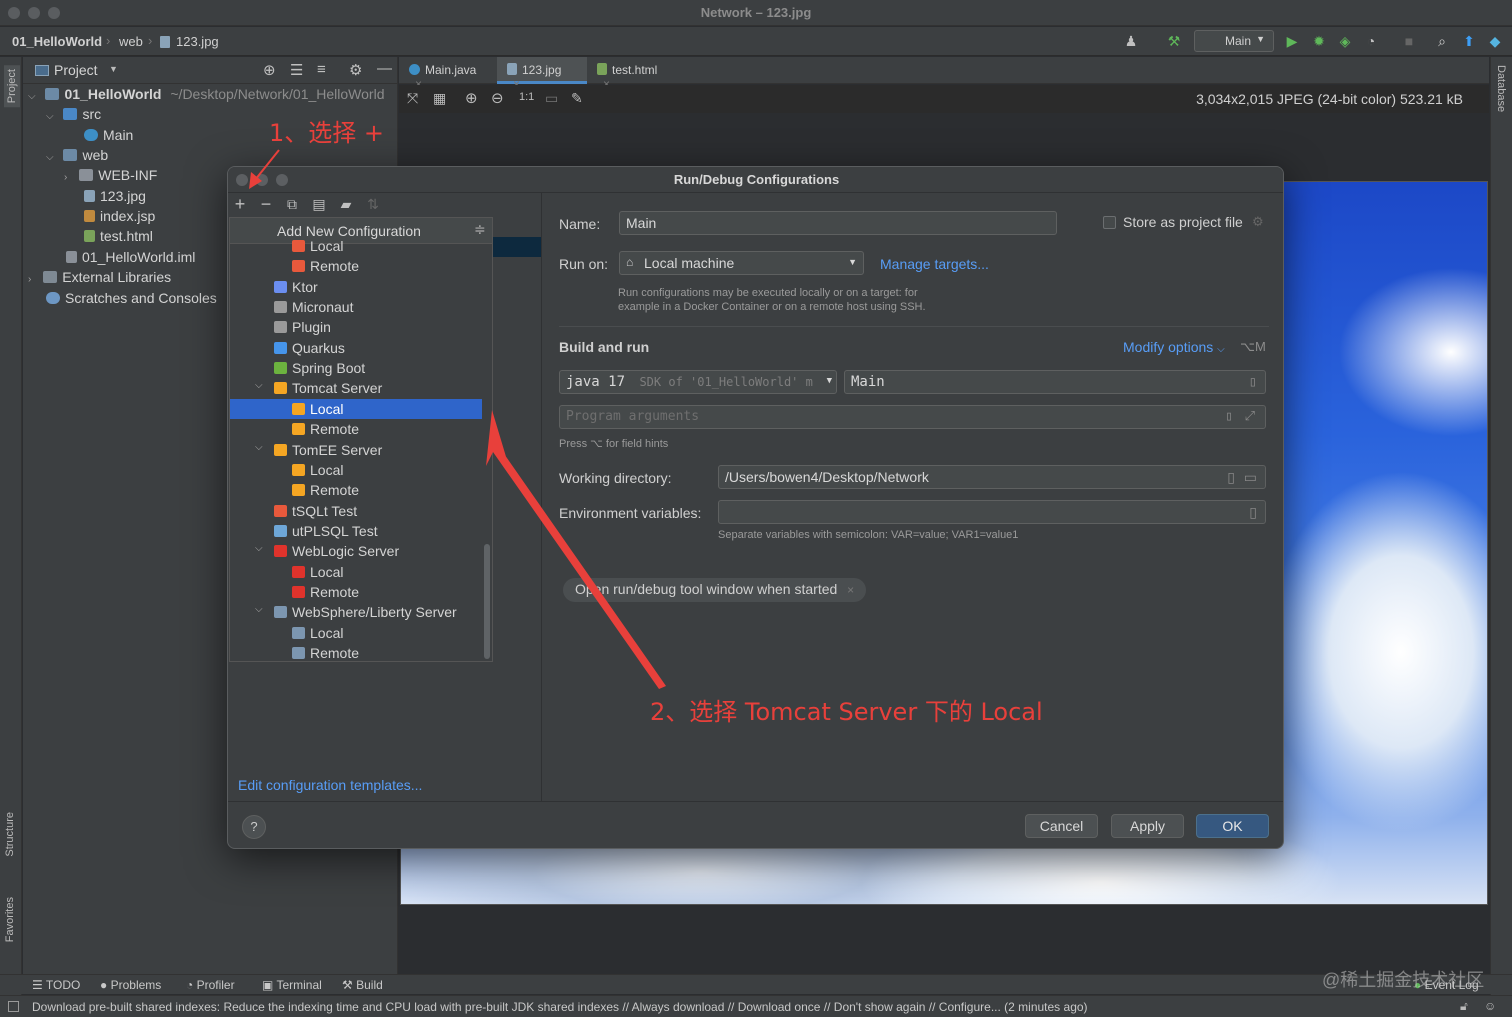 The height and width of the screenshot is (1017, 1512). Describe the element at coordinates (327, 133) in the screenshot. I see `annotation-step-1: 1、选择 +` at that location.